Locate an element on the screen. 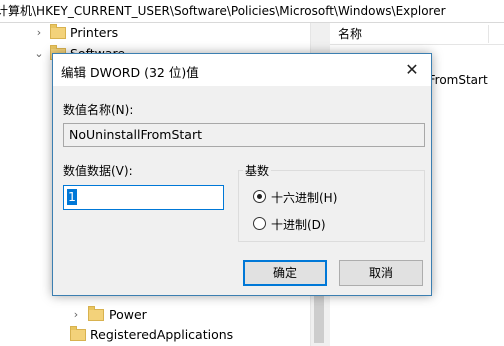 The width and height of the screenshot is (504, 346). value-name-label: 数值名称(N): is located at coordinates (98, 110).